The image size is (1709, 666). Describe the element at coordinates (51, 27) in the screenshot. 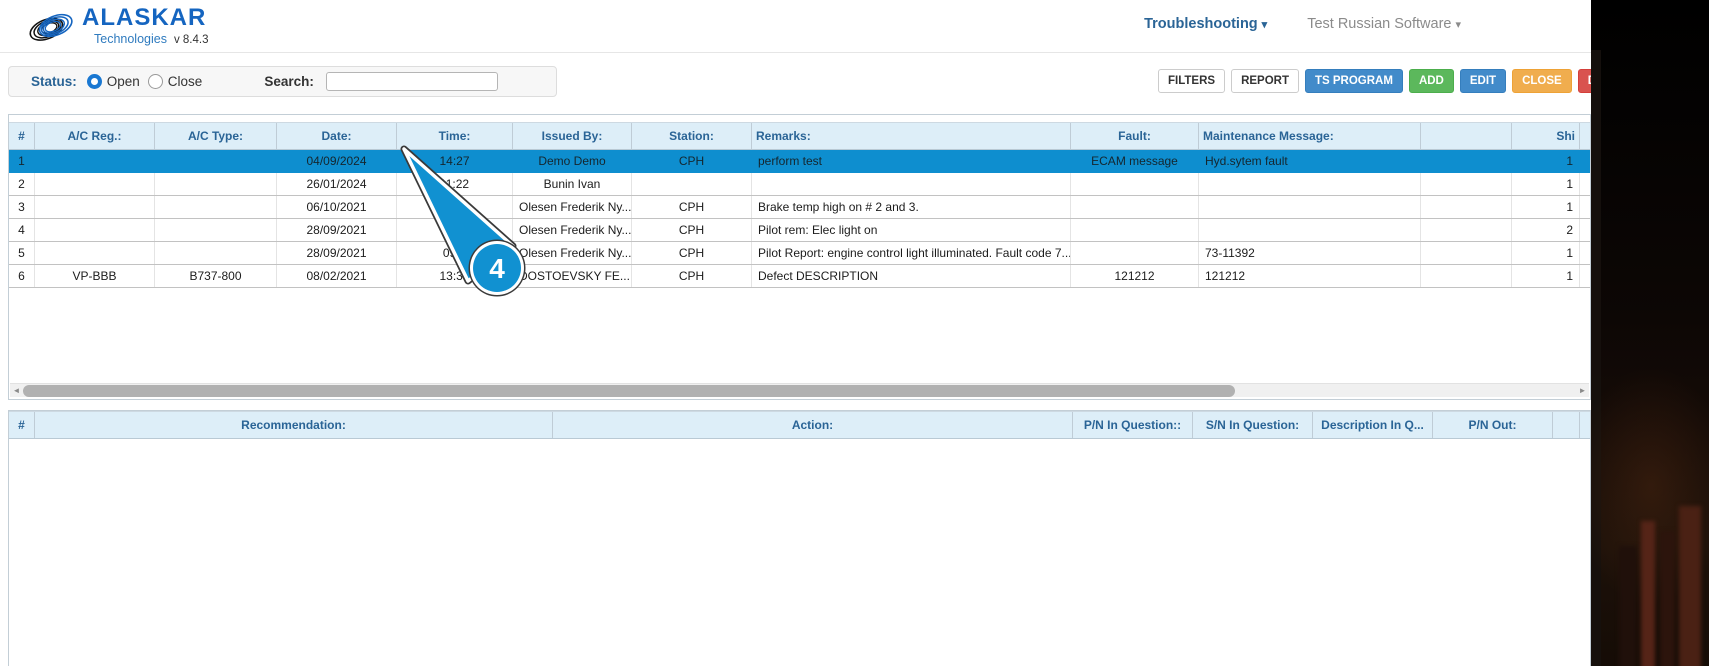

I see `logo-swoosh-icon` at that location.